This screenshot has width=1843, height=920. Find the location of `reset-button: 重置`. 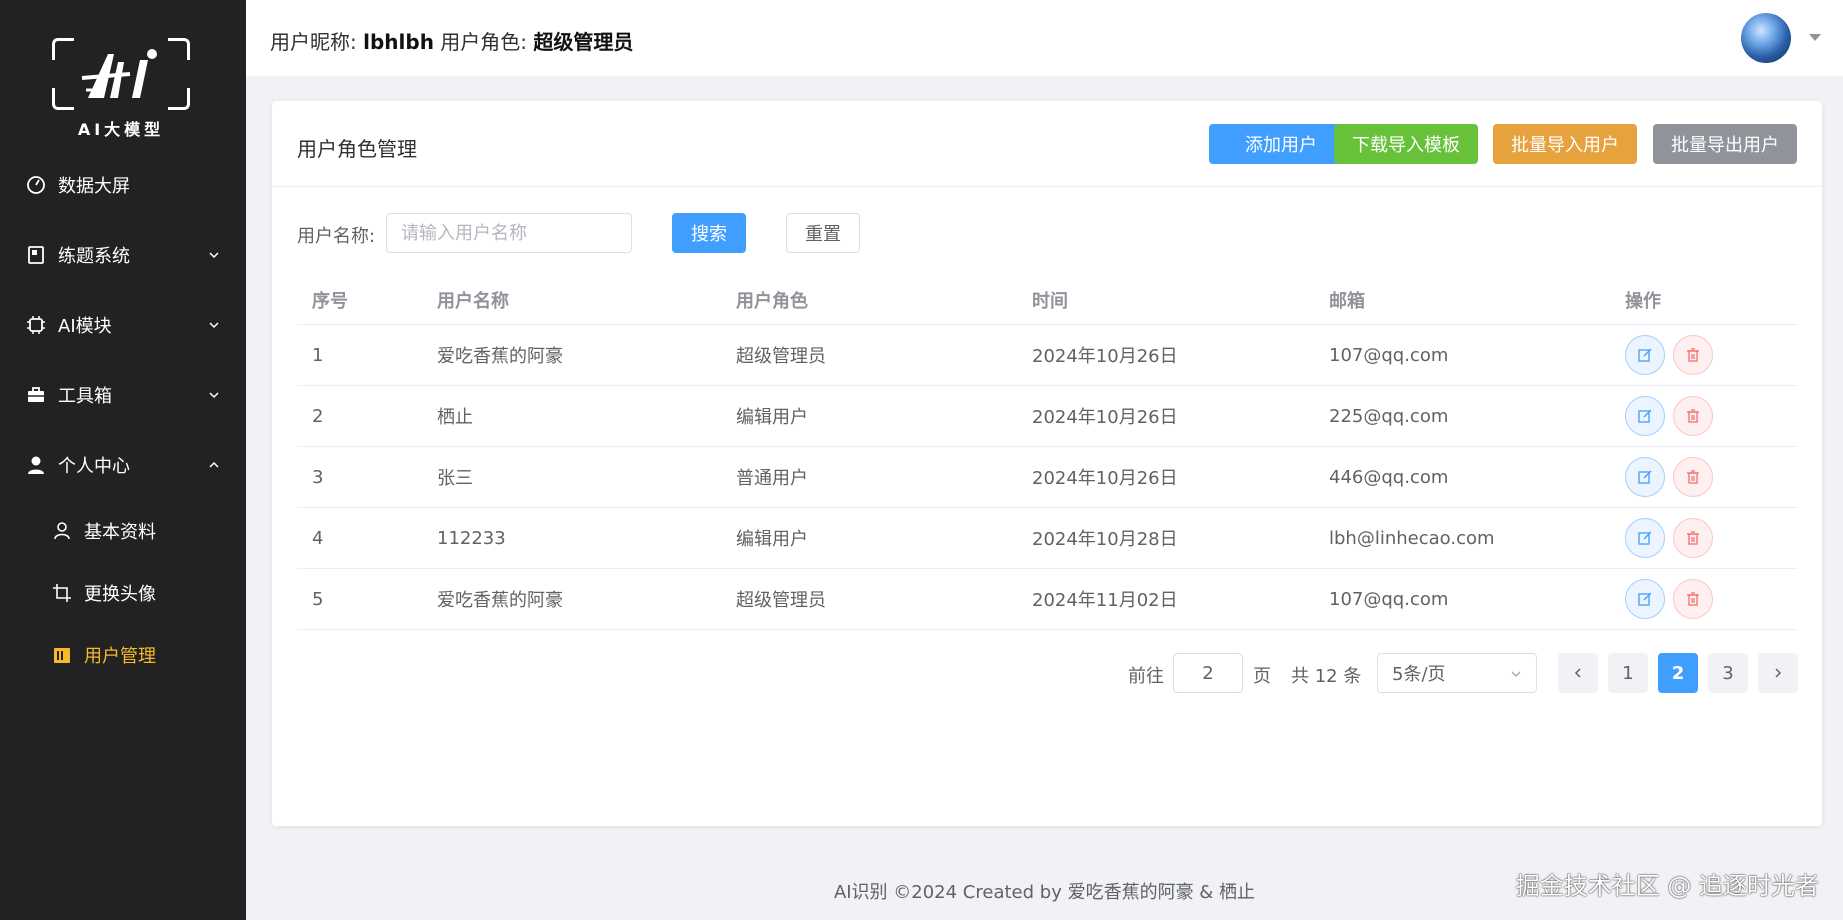

reset-button: 重置 is located at coordinates (823, 233).